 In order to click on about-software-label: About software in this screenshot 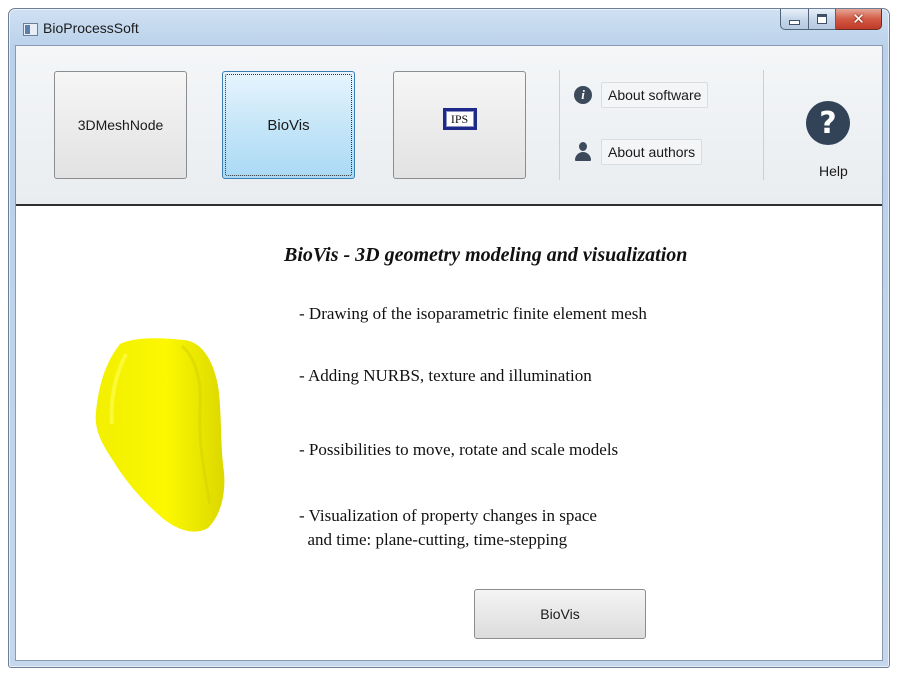, I will do `click(655, 95)`.